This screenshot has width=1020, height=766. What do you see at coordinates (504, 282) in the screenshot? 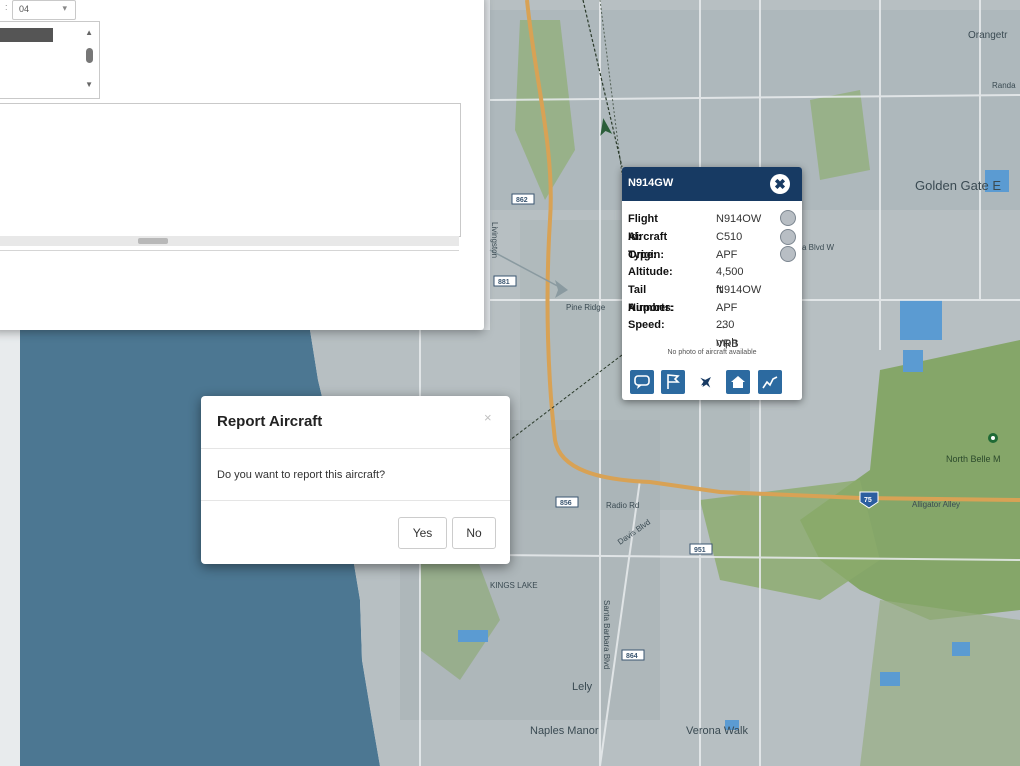
I see `svg-text: 881` at bounding box center [504, 282].